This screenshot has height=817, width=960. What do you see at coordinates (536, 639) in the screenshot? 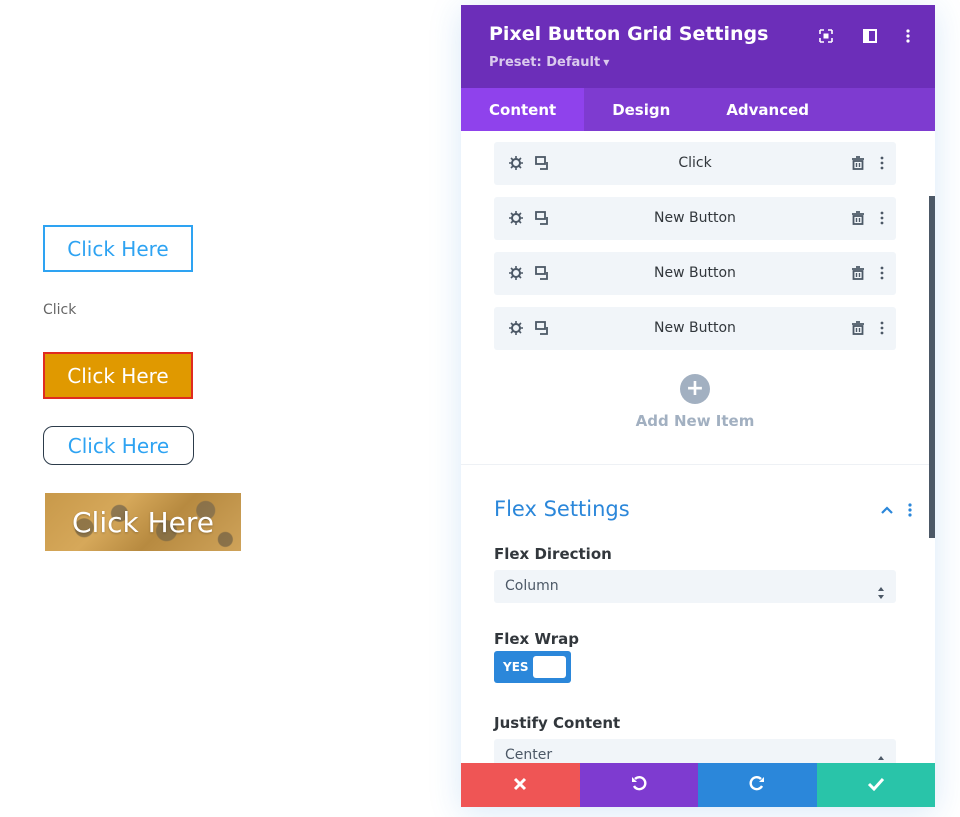
I see `flex-wrap-label: Flex Wrap` at bounding box center [536, 639].